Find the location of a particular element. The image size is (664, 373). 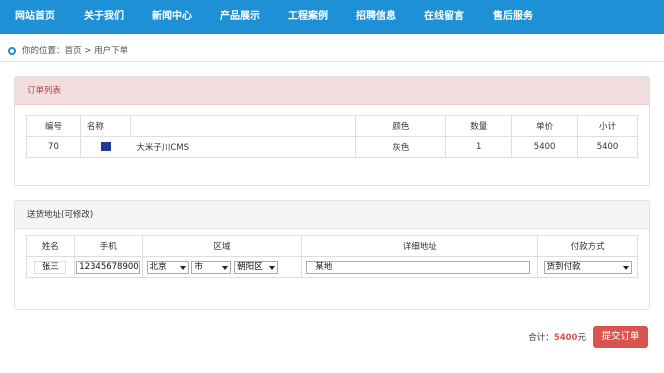

order-total: 合计：5400元 is located at coordinates (557, 337).